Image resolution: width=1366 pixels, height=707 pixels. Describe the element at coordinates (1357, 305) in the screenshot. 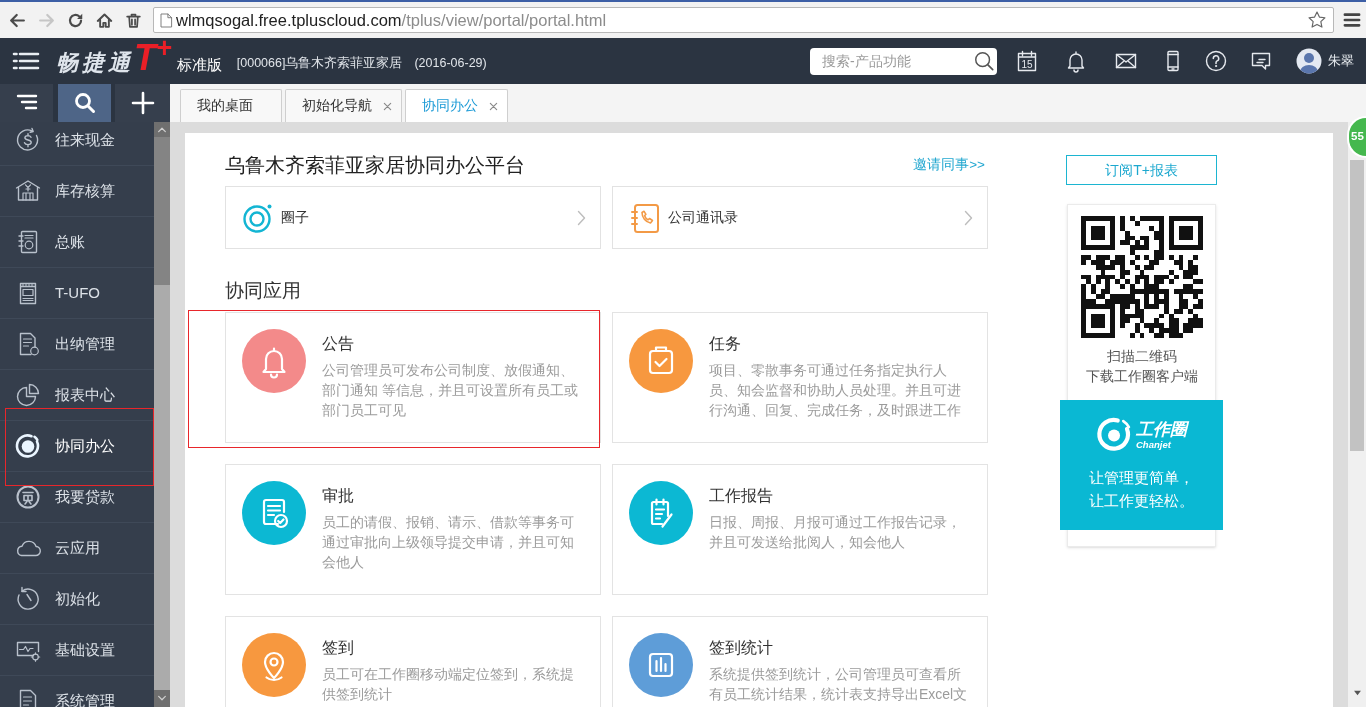

I see `page-scrollbar-thumb` at that location.